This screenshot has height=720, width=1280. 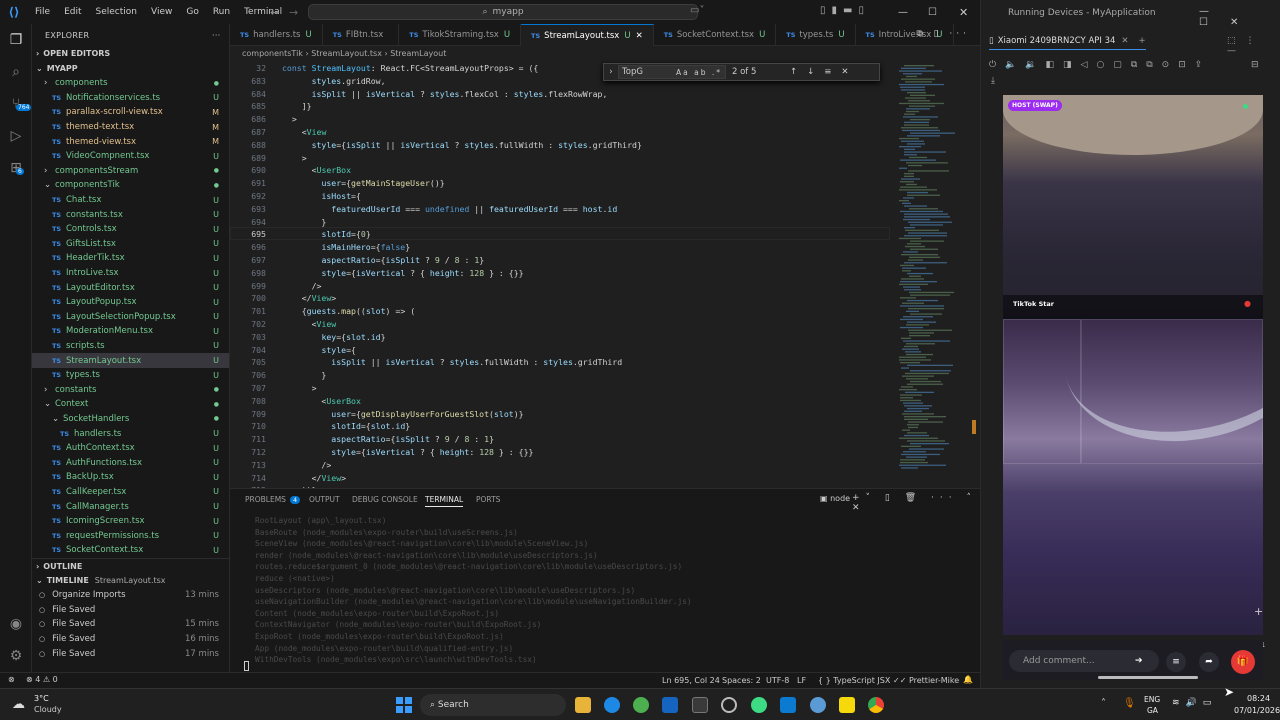 I want to click on terminal-shell-label: ▣ node, so click(x=835, y=498).